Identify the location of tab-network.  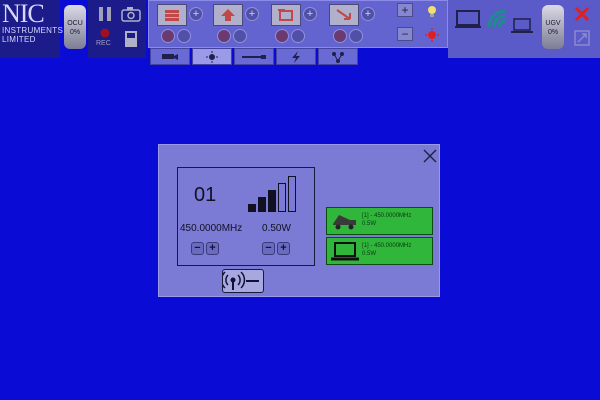
(338, 56).